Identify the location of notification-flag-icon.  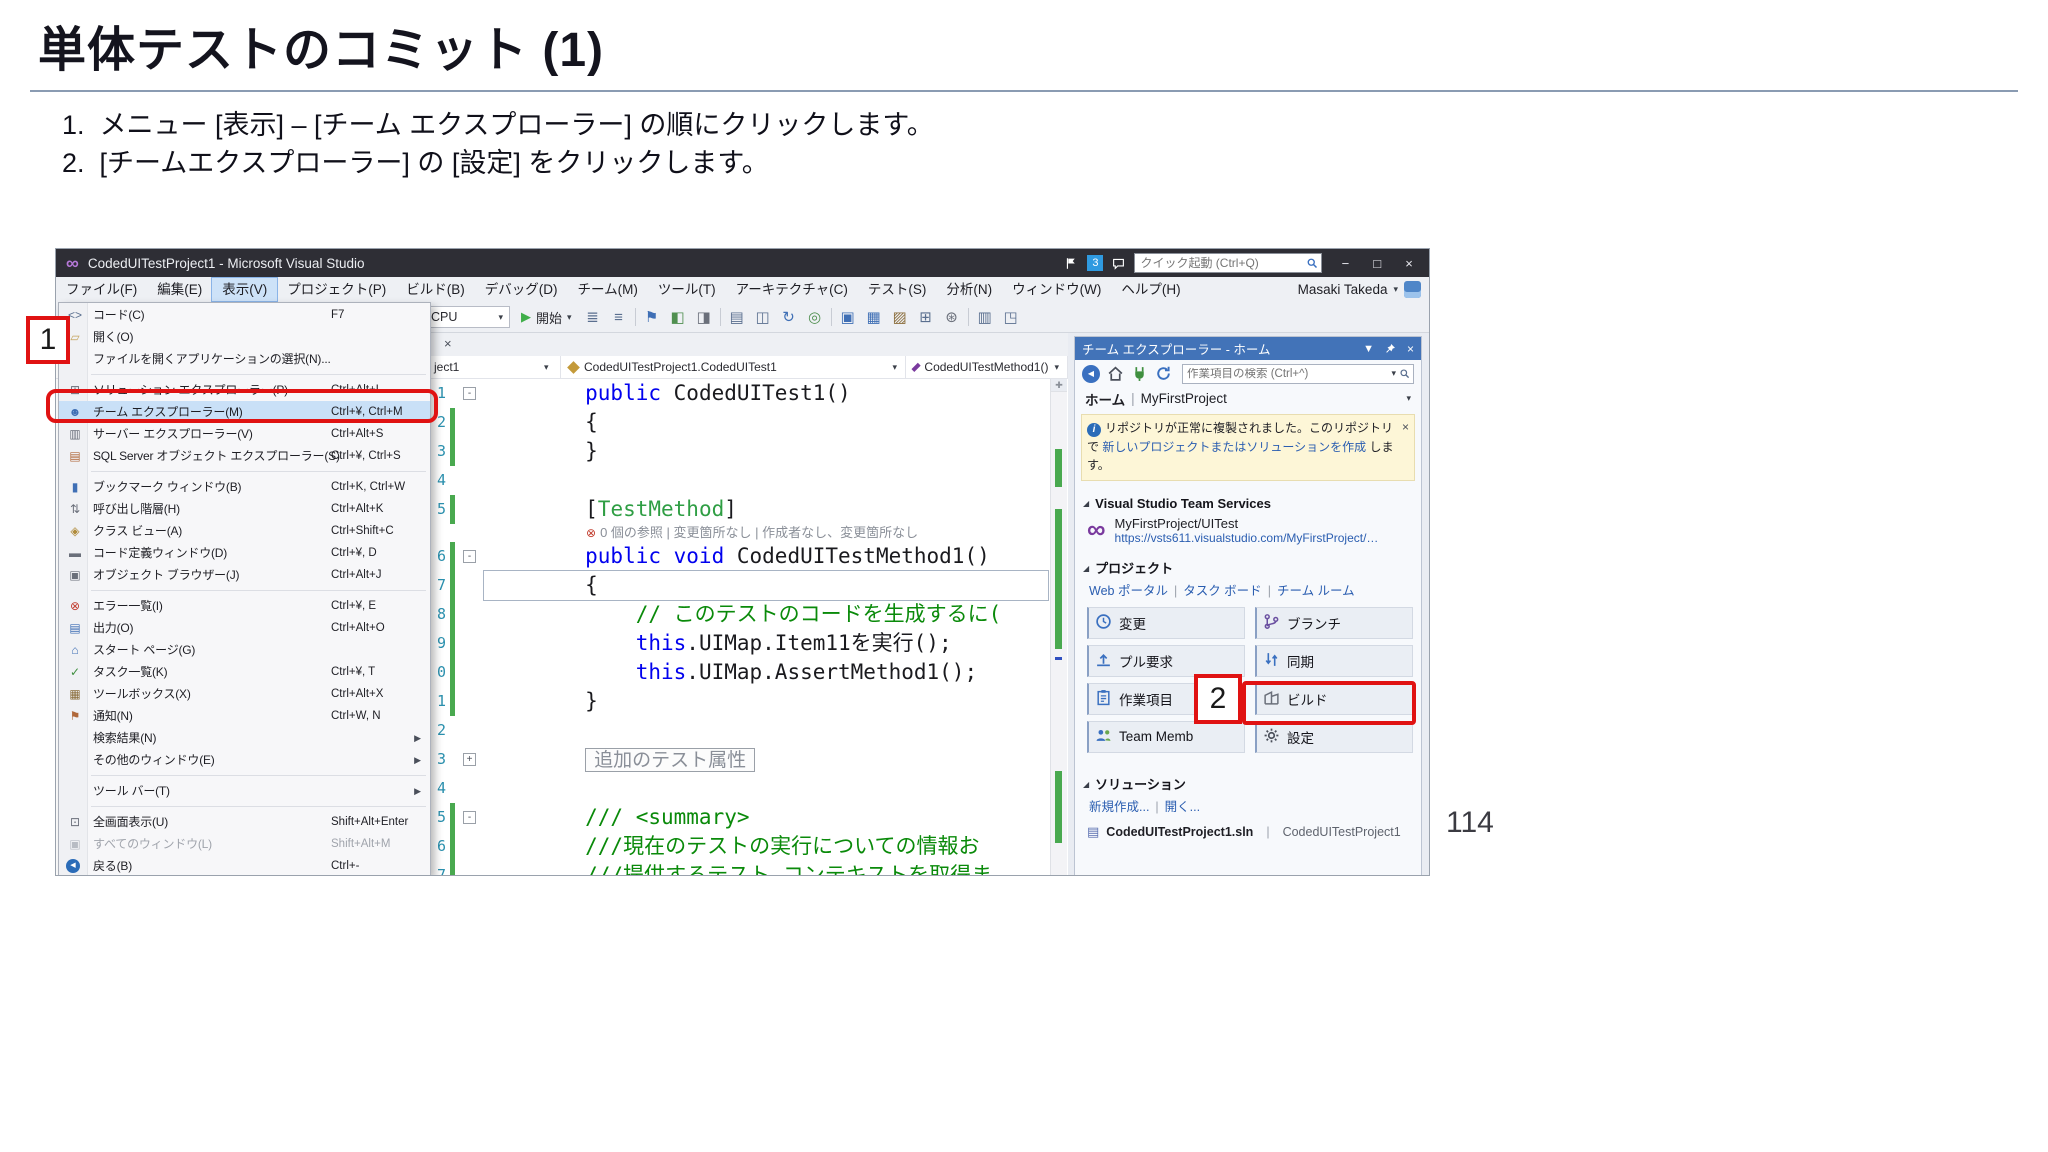
(1071, 263).